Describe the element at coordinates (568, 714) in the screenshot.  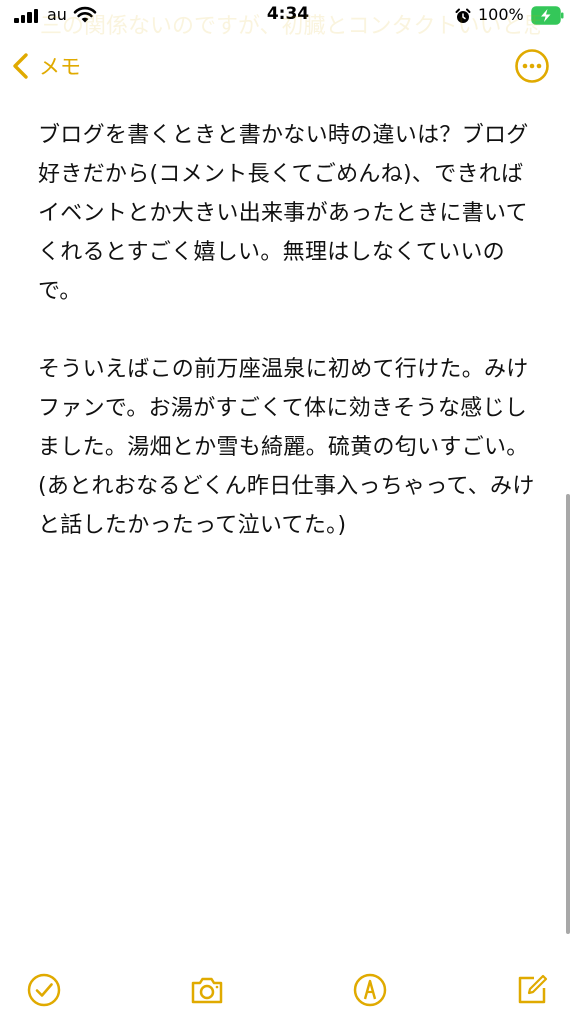
I see `scroll-indicator` at that location.